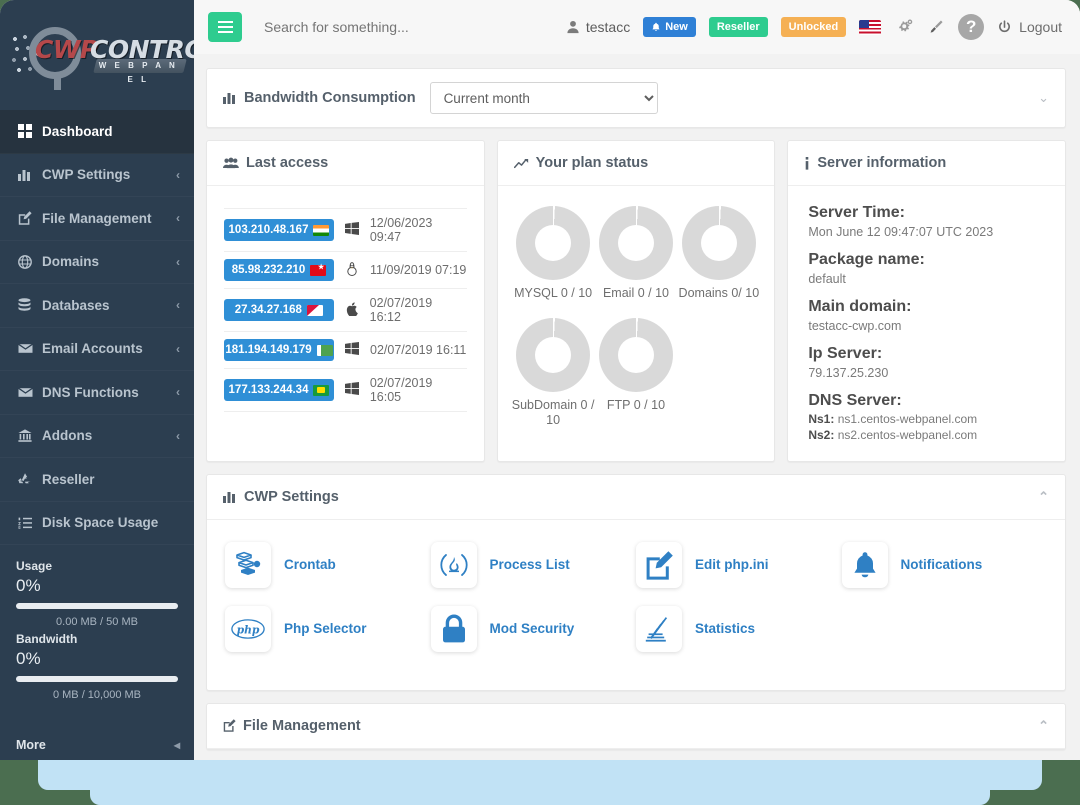 The image size is (1080, 805). Describe the element at coordinates (352, 390) in the screenshot. I see `windows-icon` at that location.